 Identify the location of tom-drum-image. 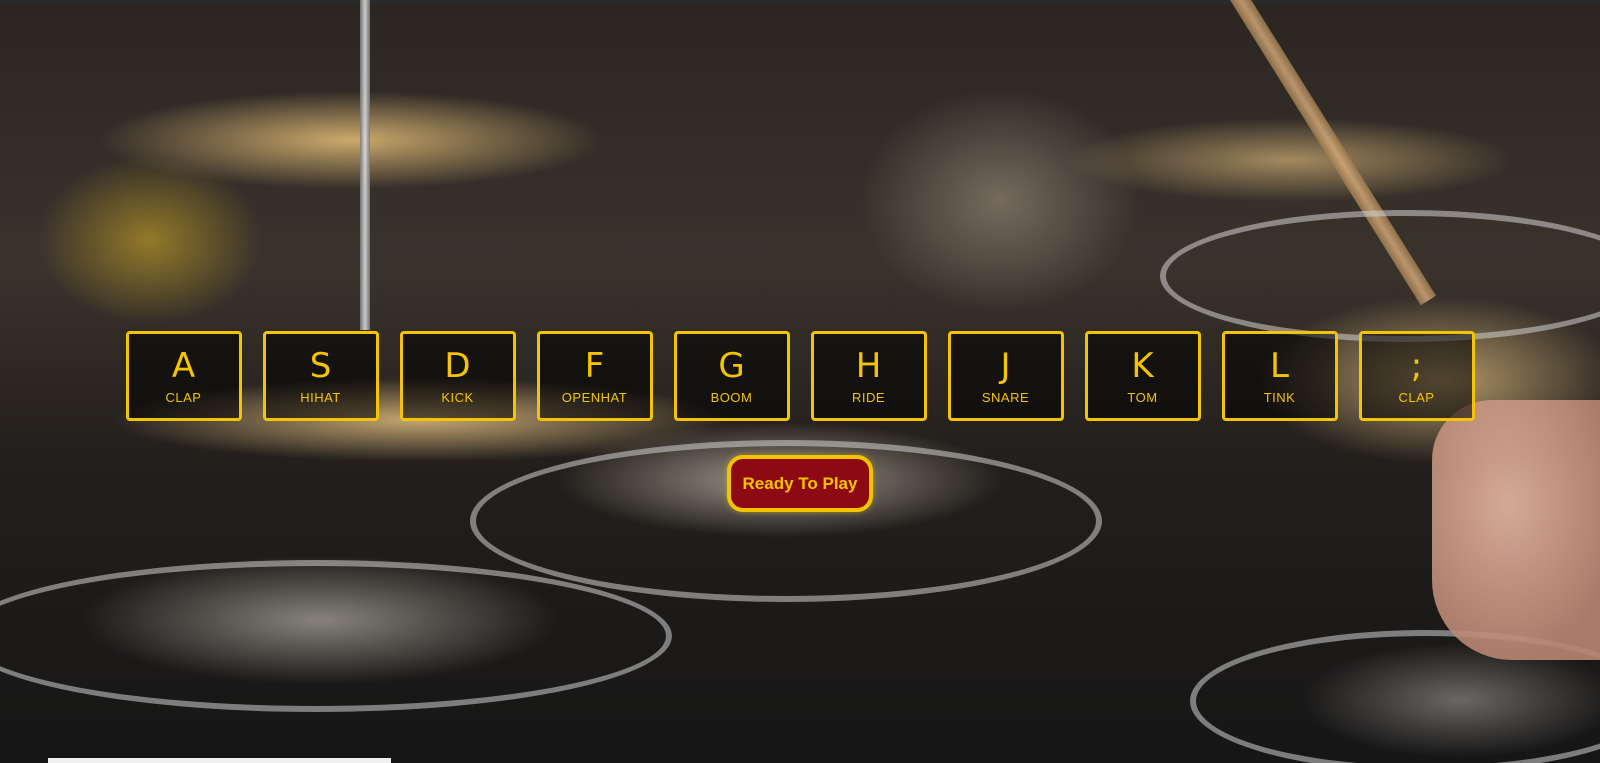
(336, 636).